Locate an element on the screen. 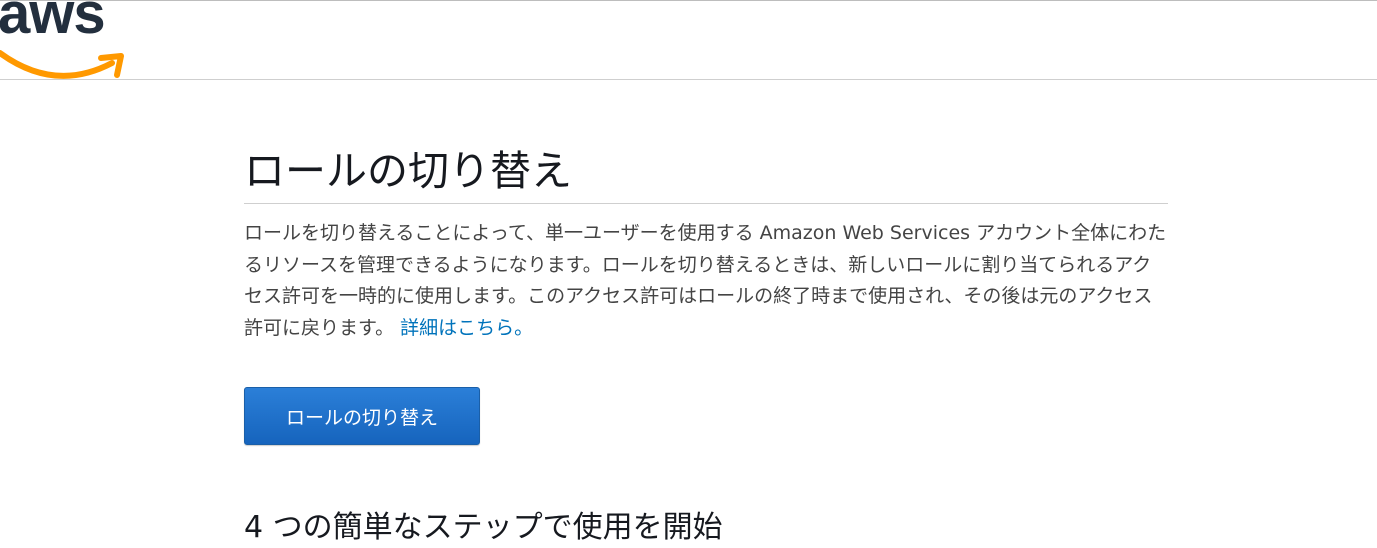  aws-logo-text: aws is located at coordinates (53, 23).